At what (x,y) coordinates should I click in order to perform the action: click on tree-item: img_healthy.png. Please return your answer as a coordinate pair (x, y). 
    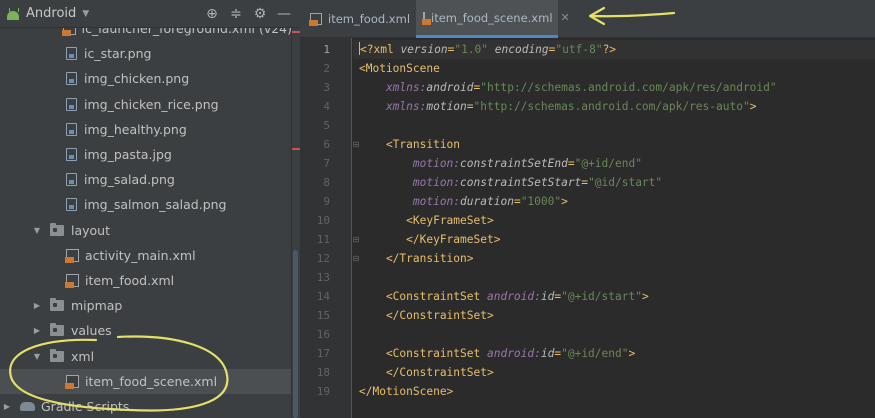
    Looking at the image, I should click on (146, 129).